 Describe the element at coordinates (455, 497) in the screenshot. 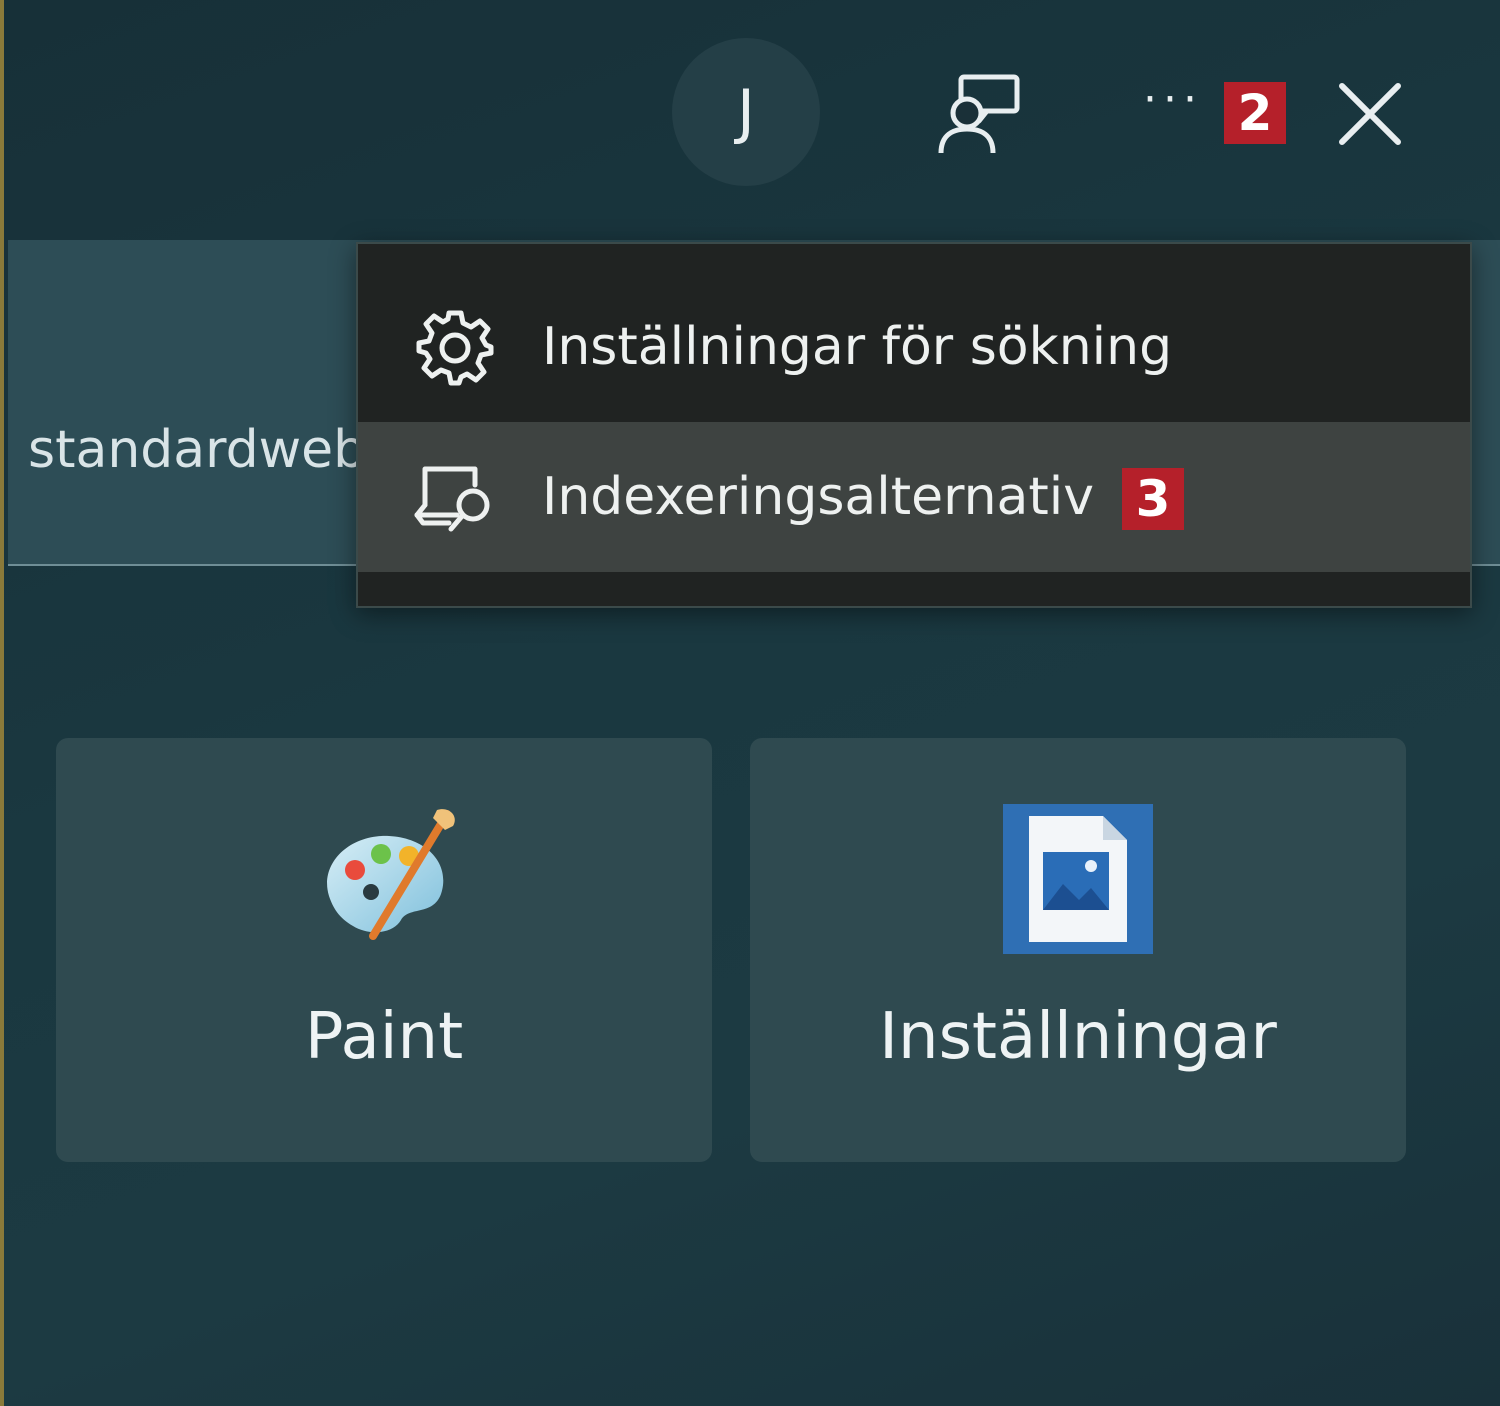

I see `indexing-icon` at that location.